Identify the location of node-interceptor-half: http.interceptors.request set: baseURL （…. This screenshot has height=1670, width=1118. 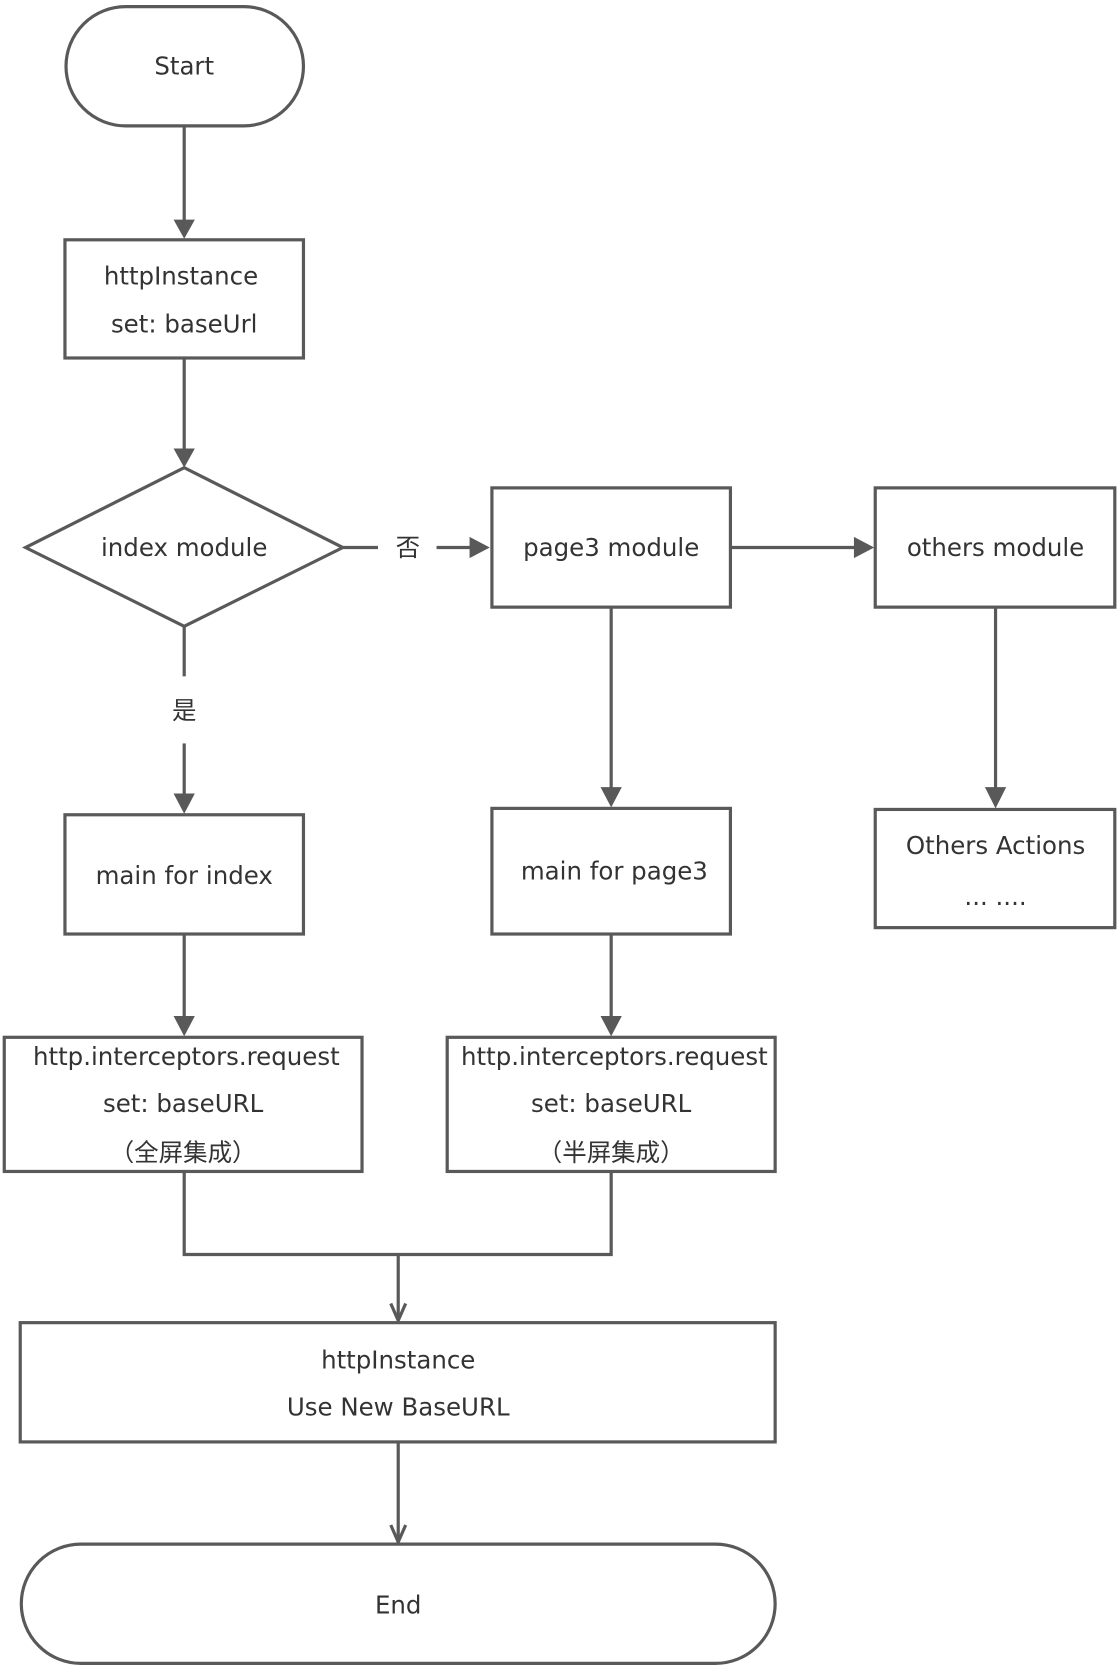
(611, 1104).